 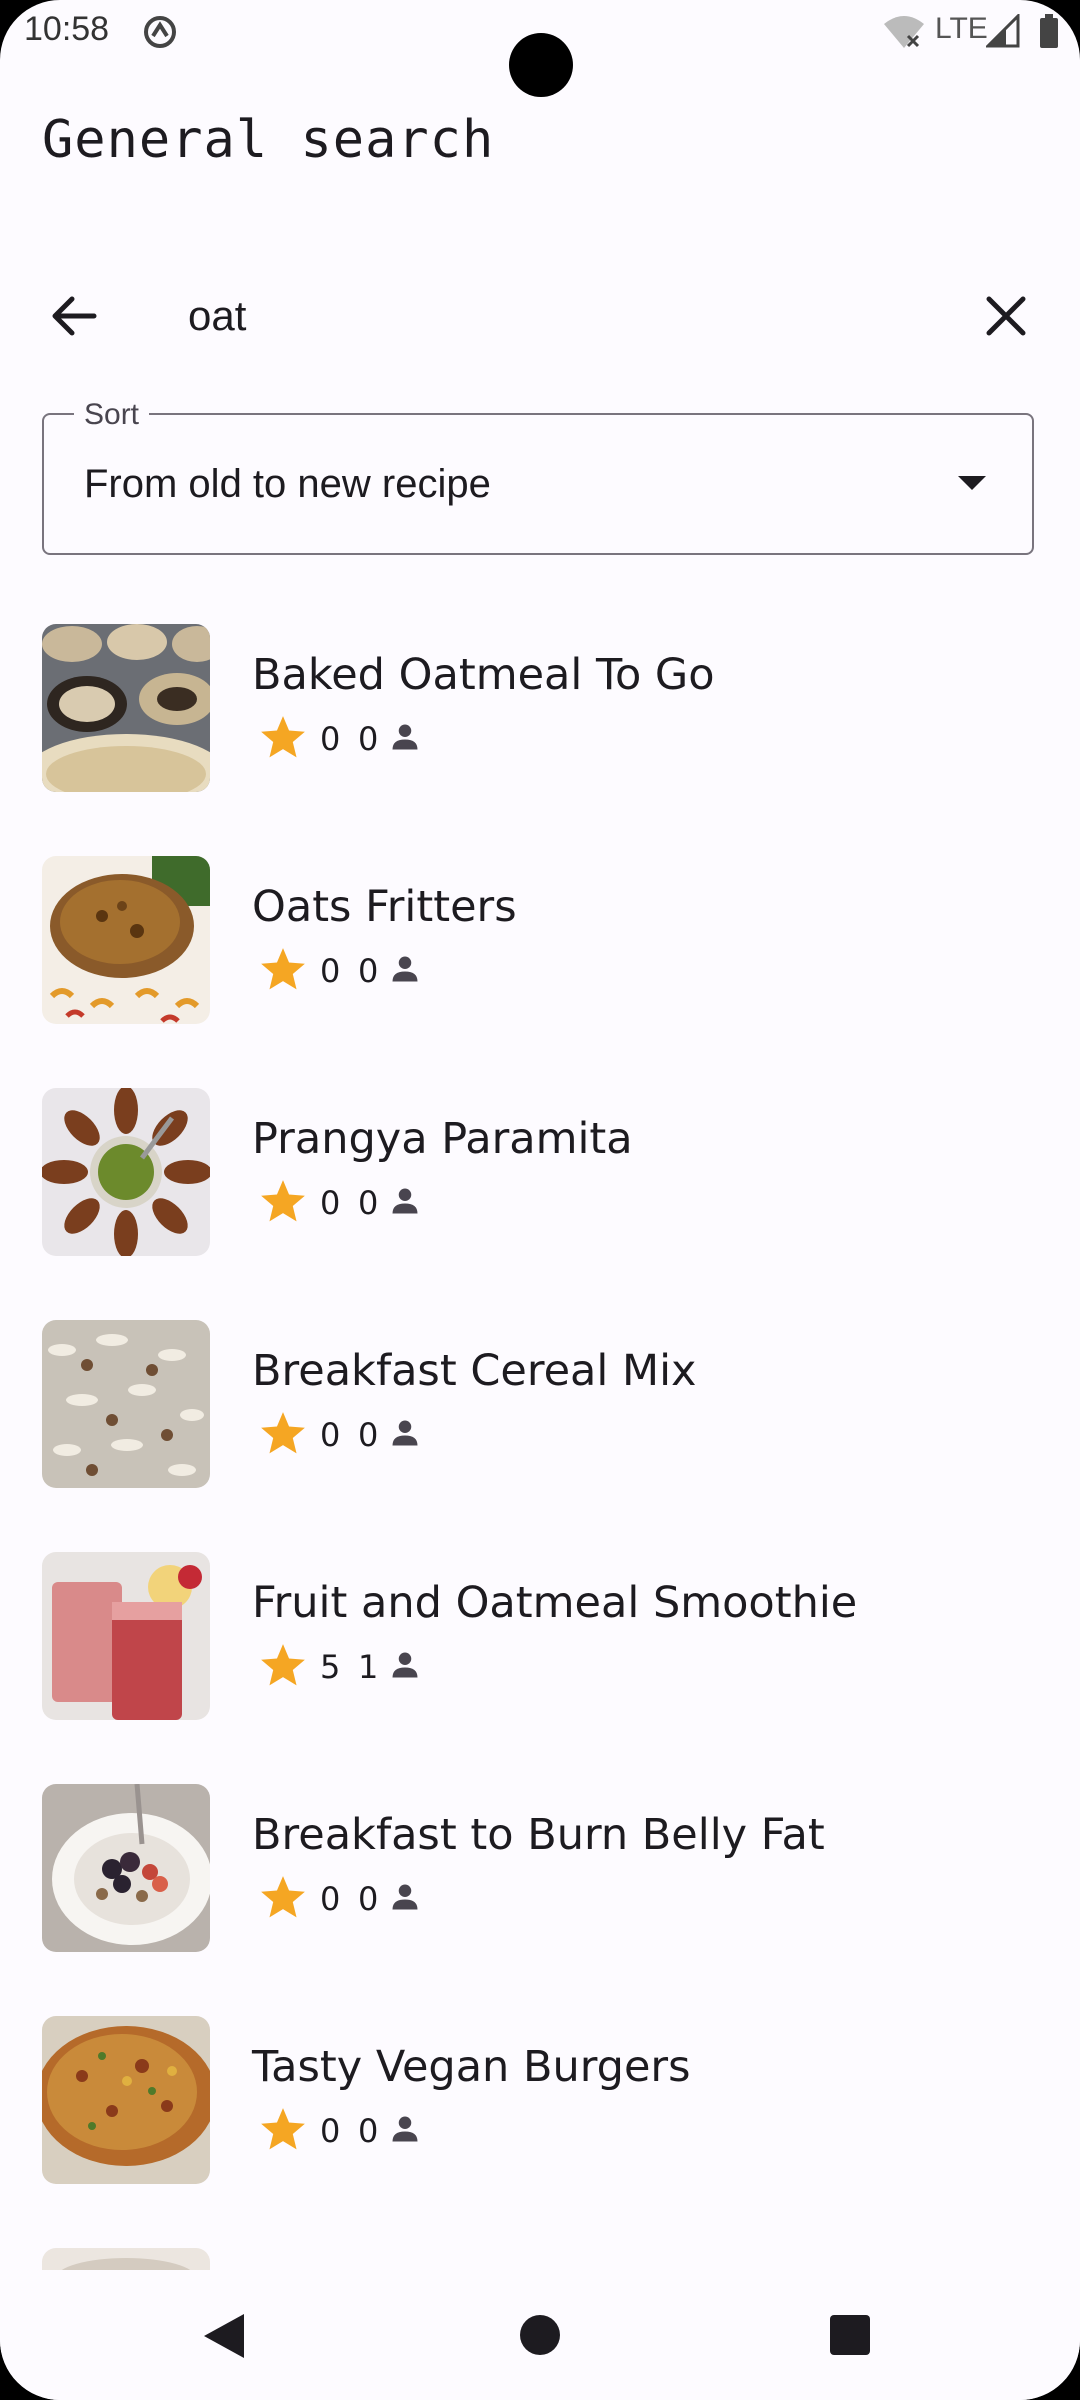 What do you see at coordinates (1049, 34) in the screenshot?
I see `battery-icon` at bounding box center [1049, 34].